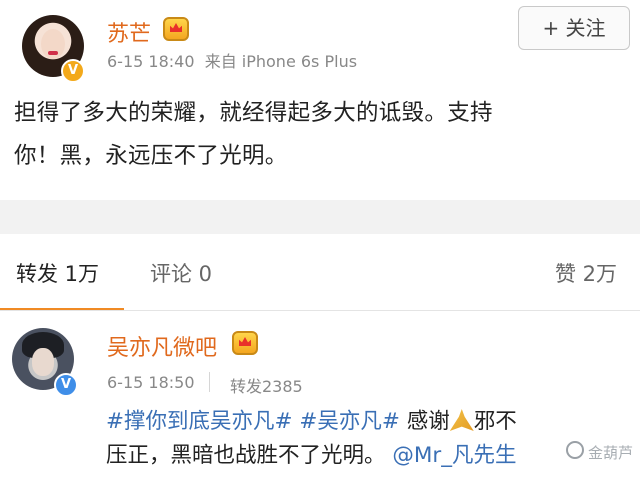 The width and height of the screenshot is (640, 482). What do you see at coordinates (151, 382) in the screenshot?
I see `repost-timestamp: 6-15 18:50` at bounding box center [151, 382].